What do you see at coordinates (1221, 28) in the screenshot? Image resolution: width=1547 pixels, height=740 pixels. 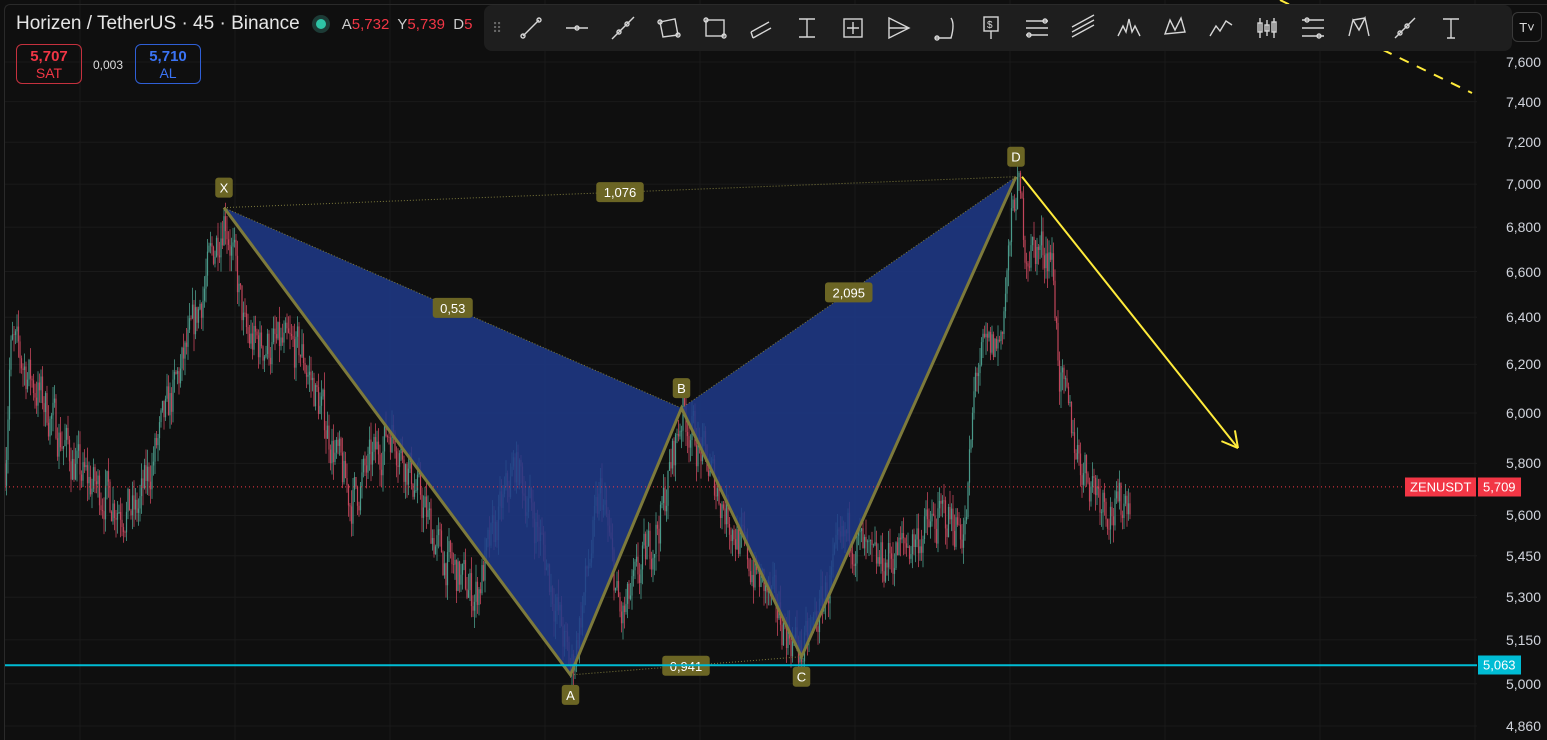 I see `elliott-wave-icon` at bounding box center [1221, 28].